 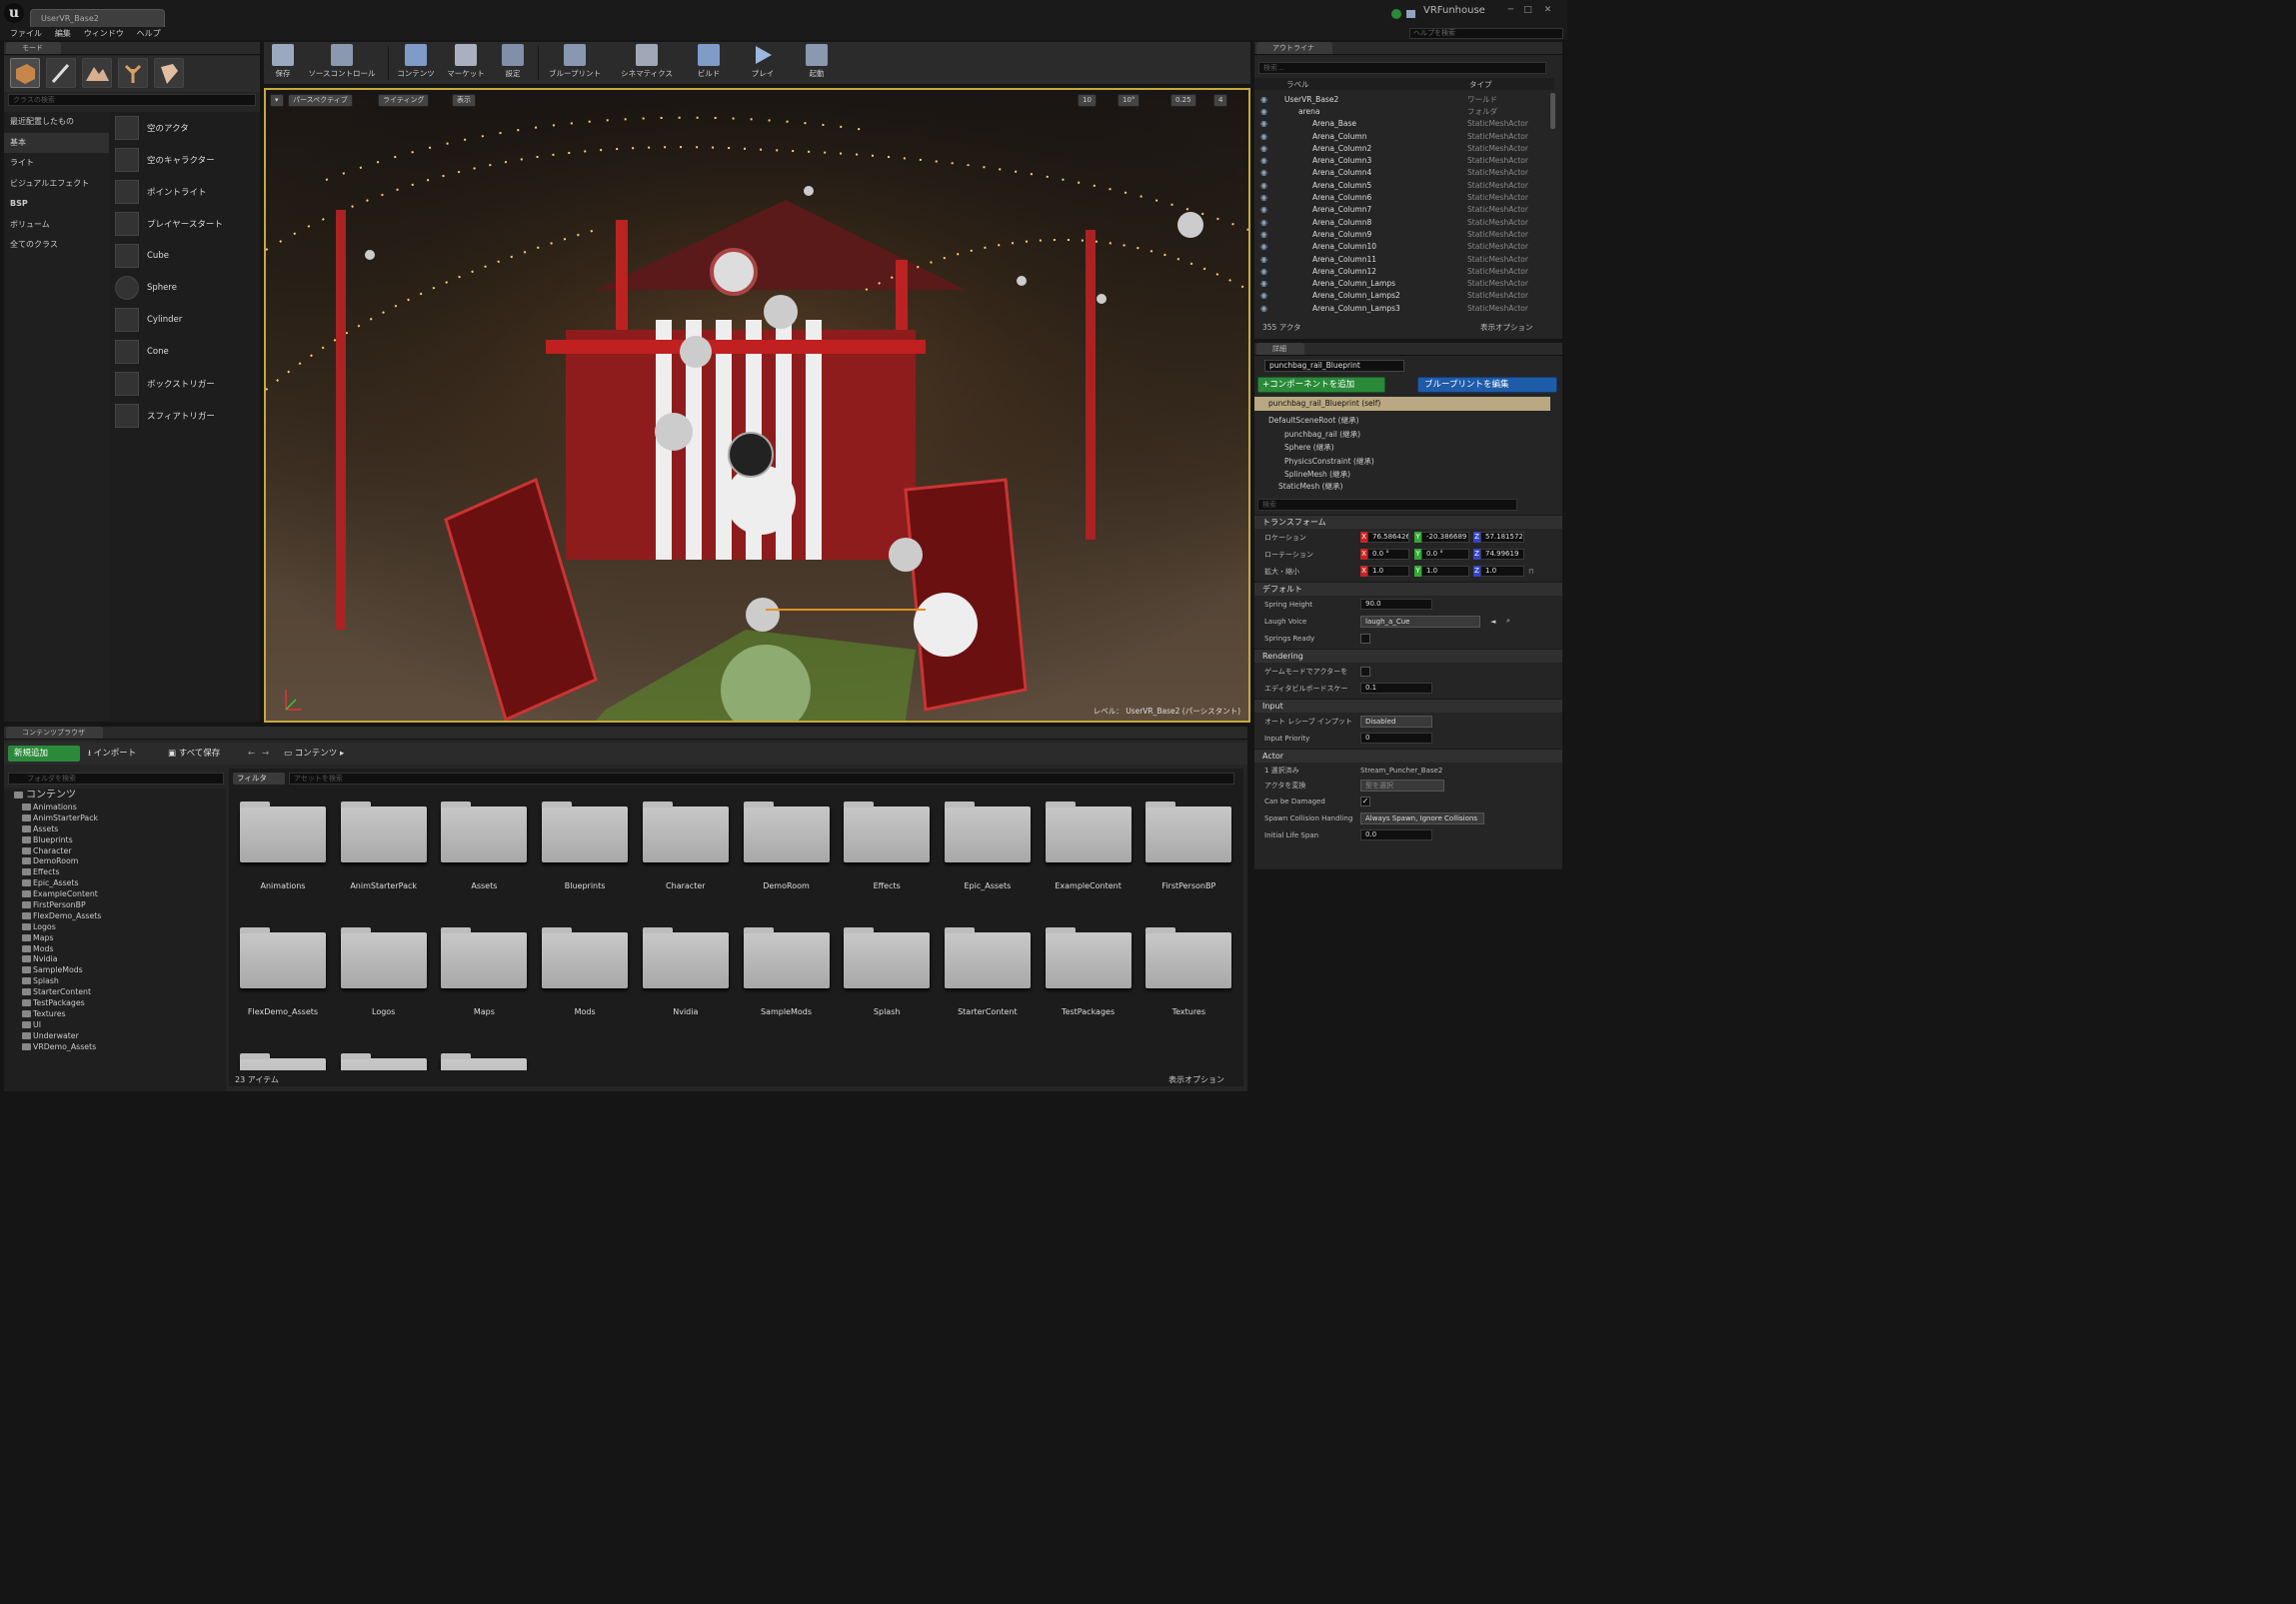 I want to click on folder-tile: DemoRoom, so click(x=787, y=848).